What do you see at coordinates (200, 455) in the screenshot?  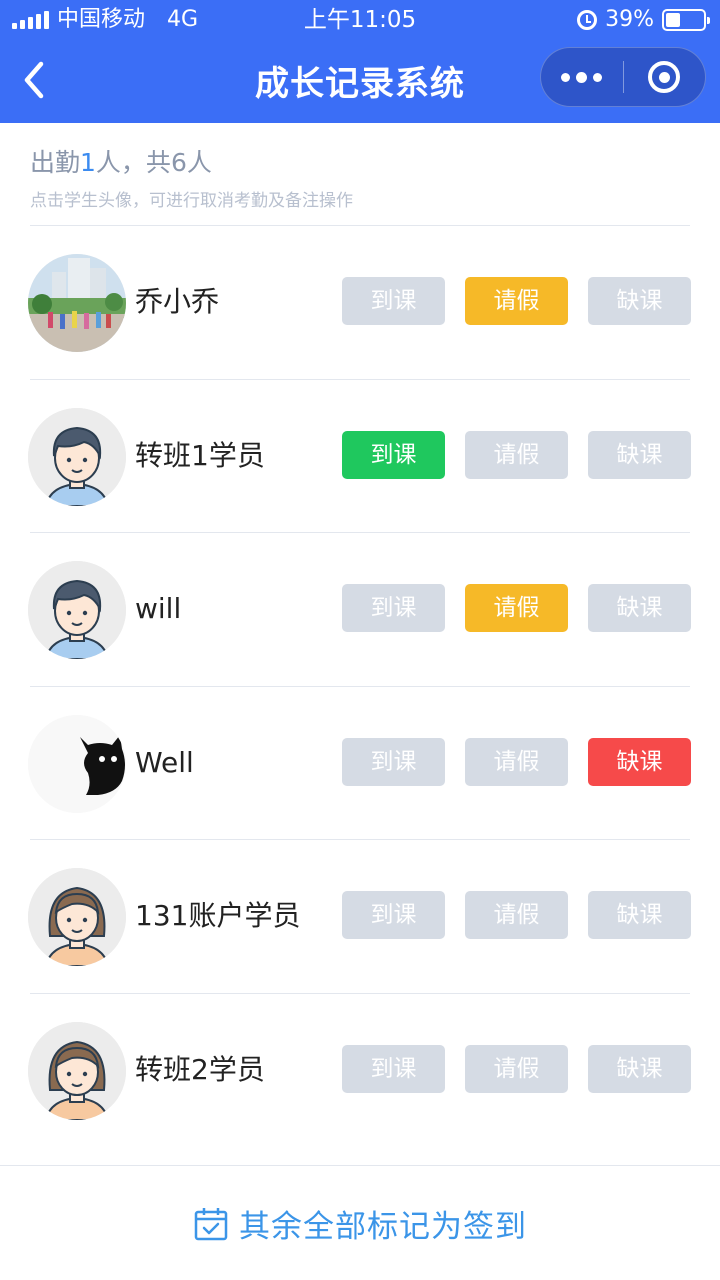 I see `student-name: 转班1学员` at bounding box center [200, 455].